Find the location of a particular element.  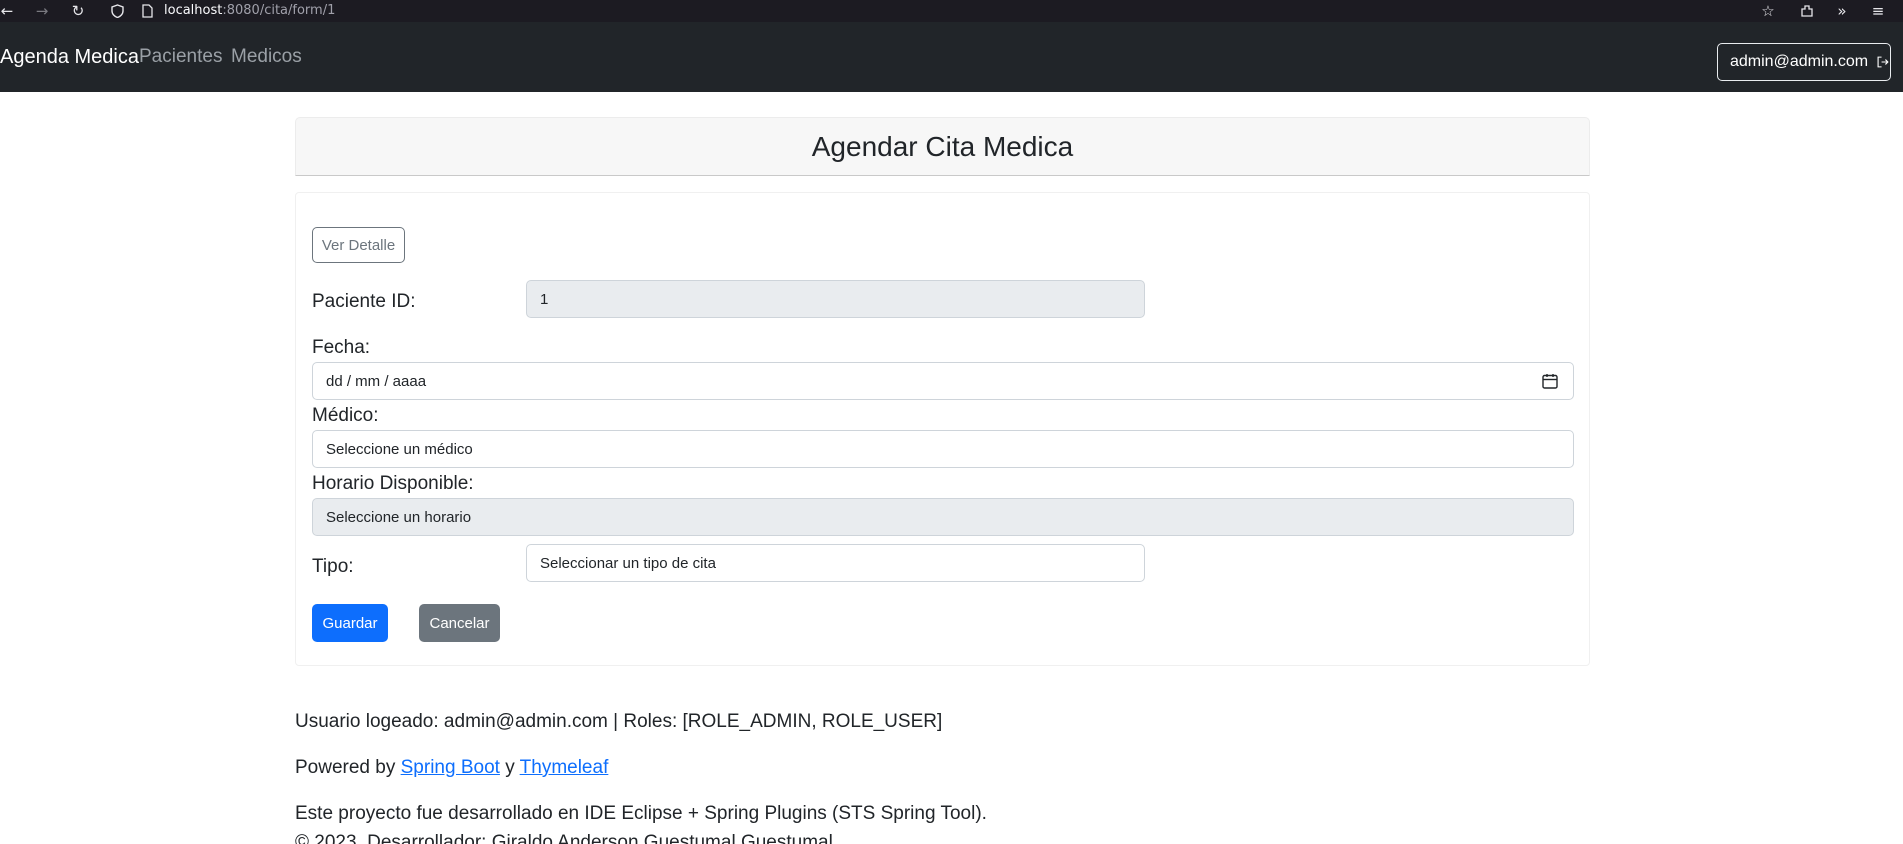

page-title: Agendar Cita Medica is located at coordinates (942, 146).